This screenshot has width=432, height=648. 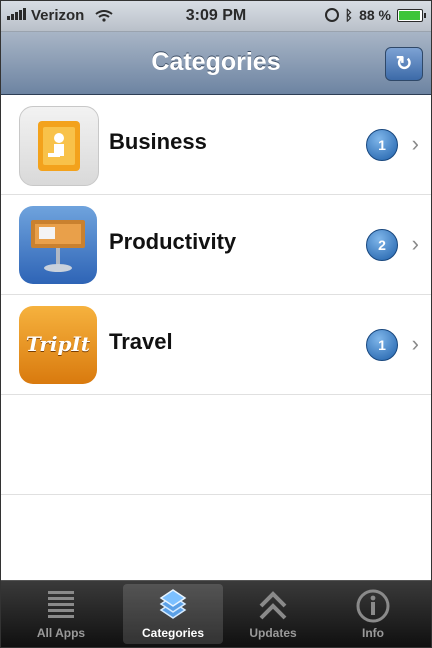 I want to click on status-bar: Verizon 3:09 PM ᛒ 88 %, so click(x=216, y=16).